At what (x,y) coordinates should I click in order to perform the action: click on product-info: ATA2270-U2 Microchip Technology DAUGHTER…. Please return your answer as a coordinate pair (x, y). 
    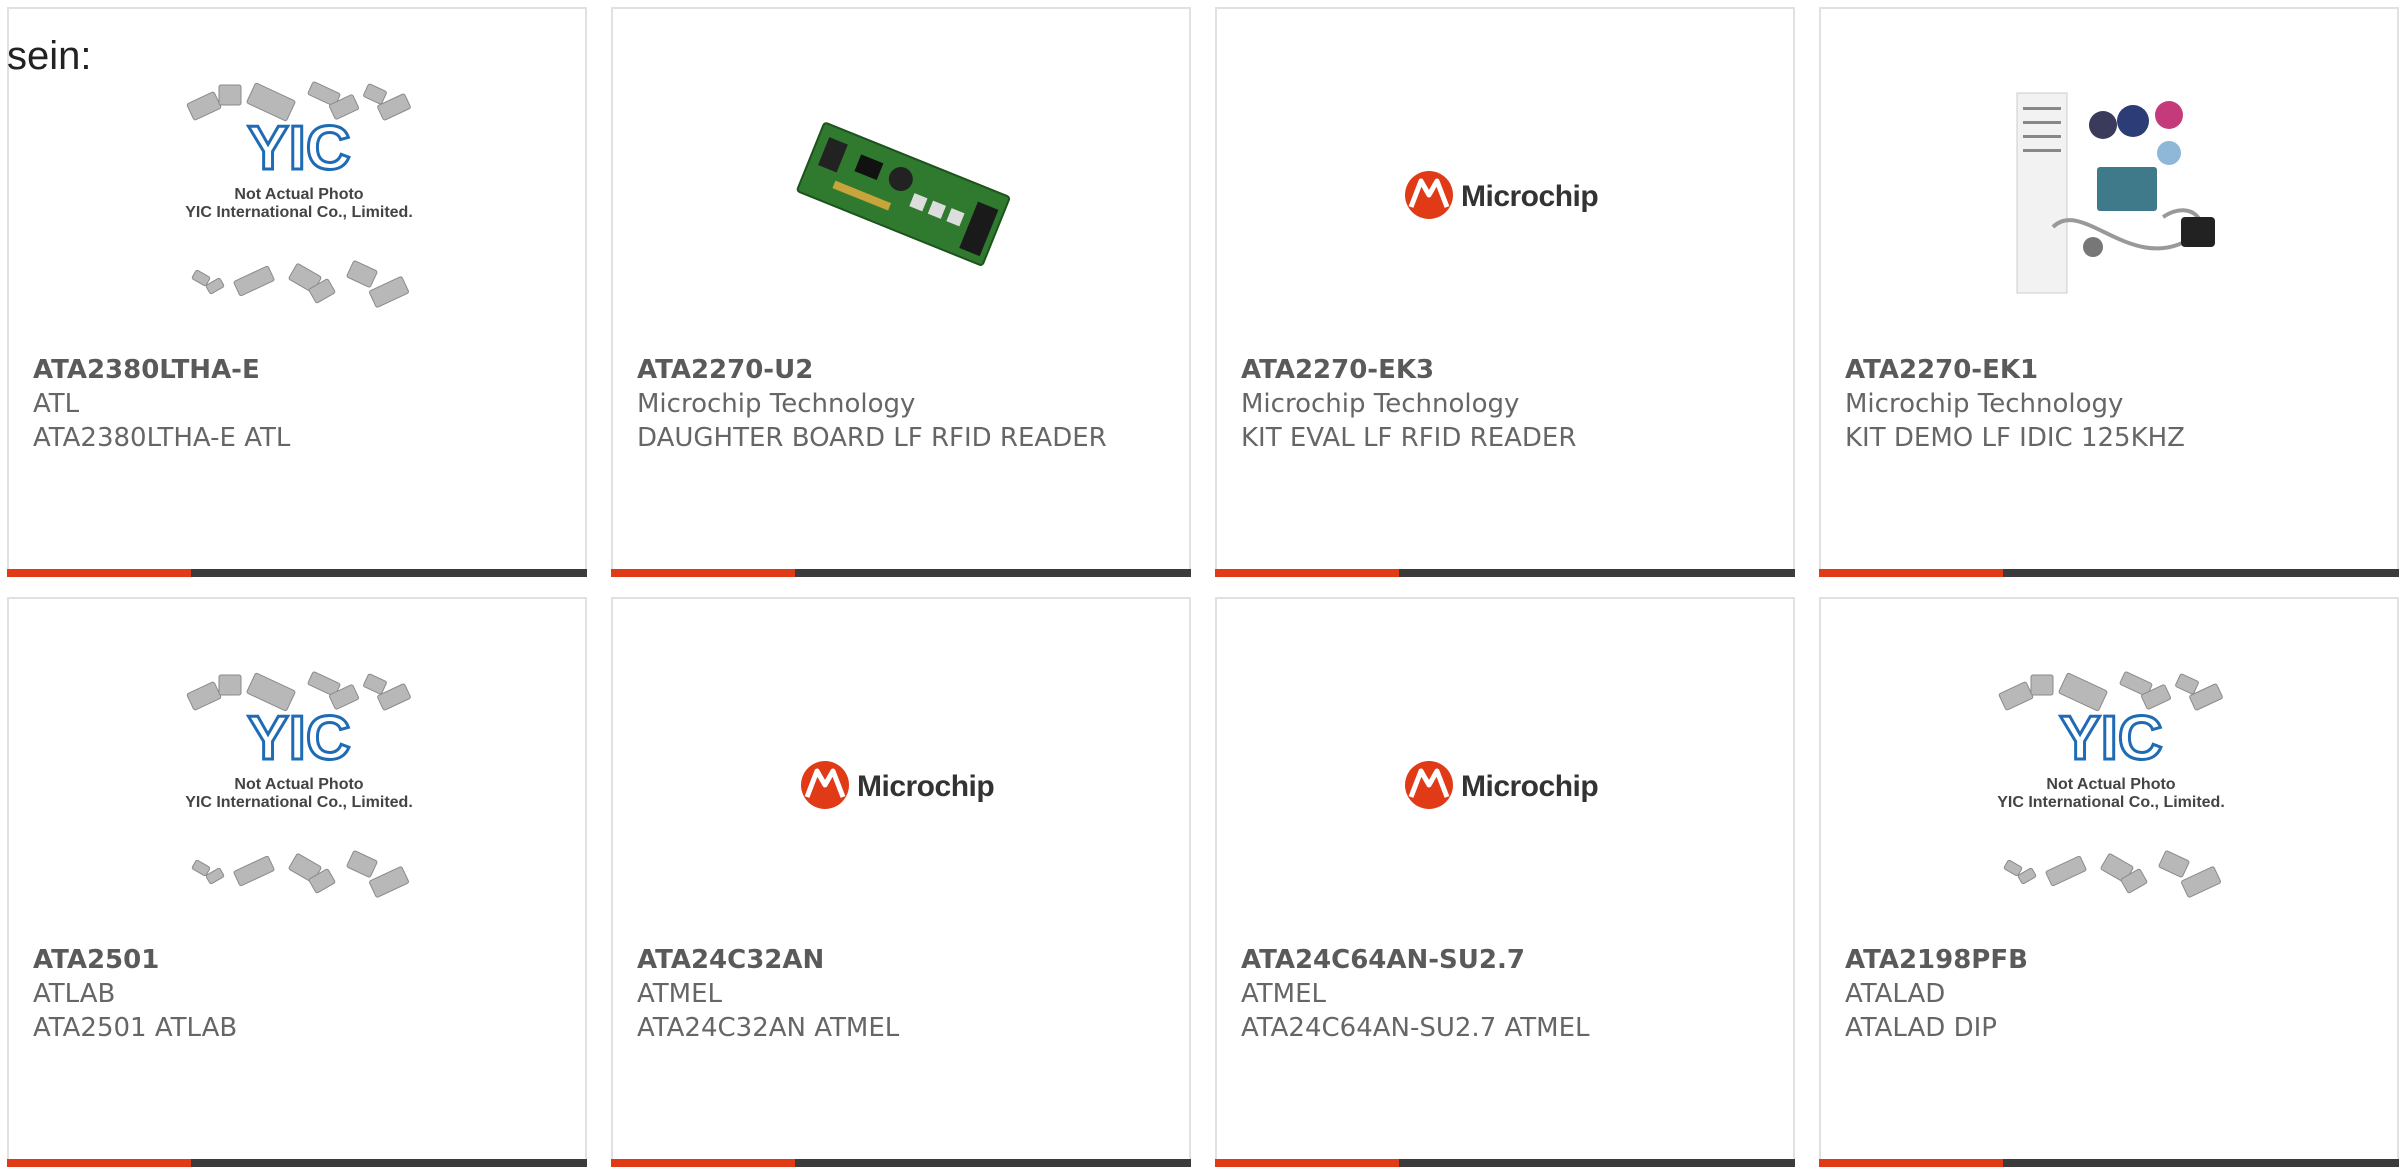
    Looking at the image, I should click on (893, 404).